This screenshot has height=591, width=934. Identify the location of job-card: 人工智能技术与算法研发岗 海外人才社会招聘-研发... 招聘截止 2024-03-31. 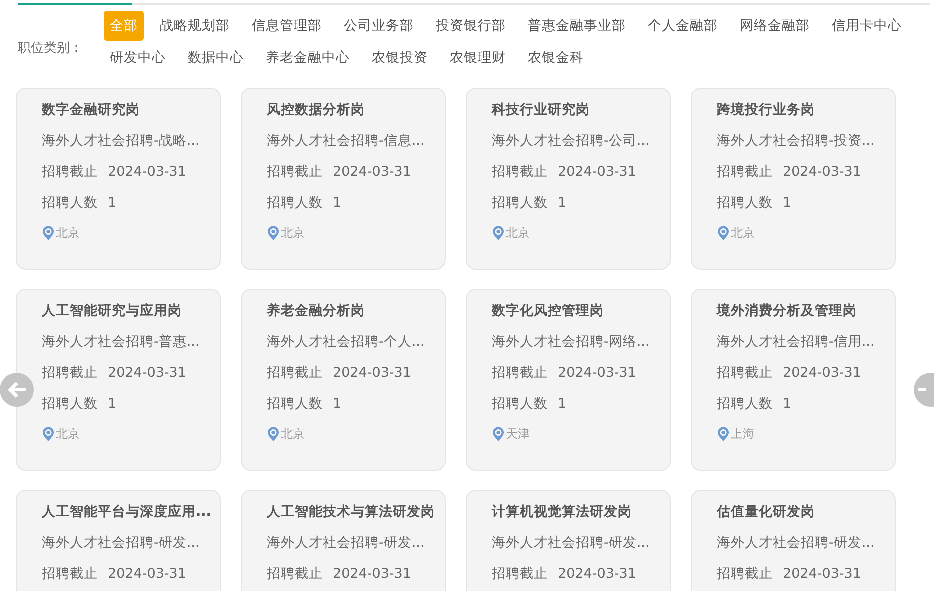
(343, 540).